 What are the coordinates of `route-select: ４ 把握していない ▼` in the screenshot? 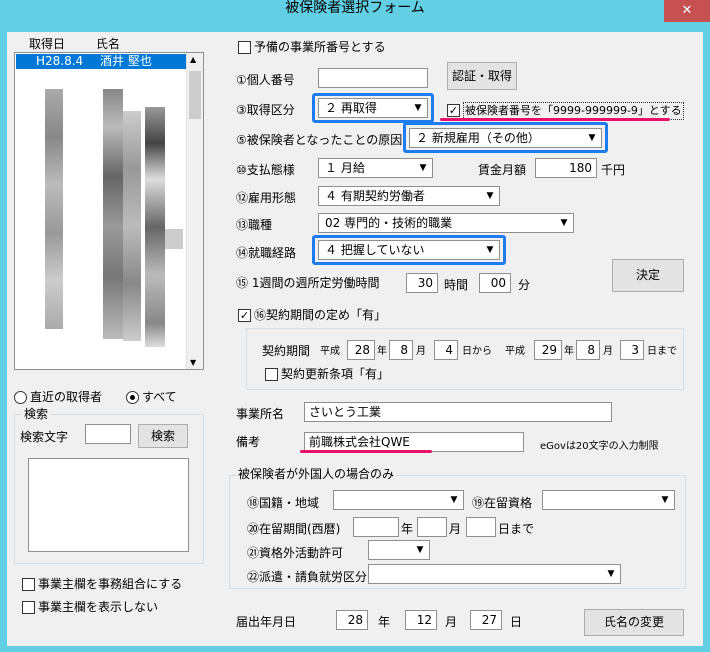 It's located at (409, 250).